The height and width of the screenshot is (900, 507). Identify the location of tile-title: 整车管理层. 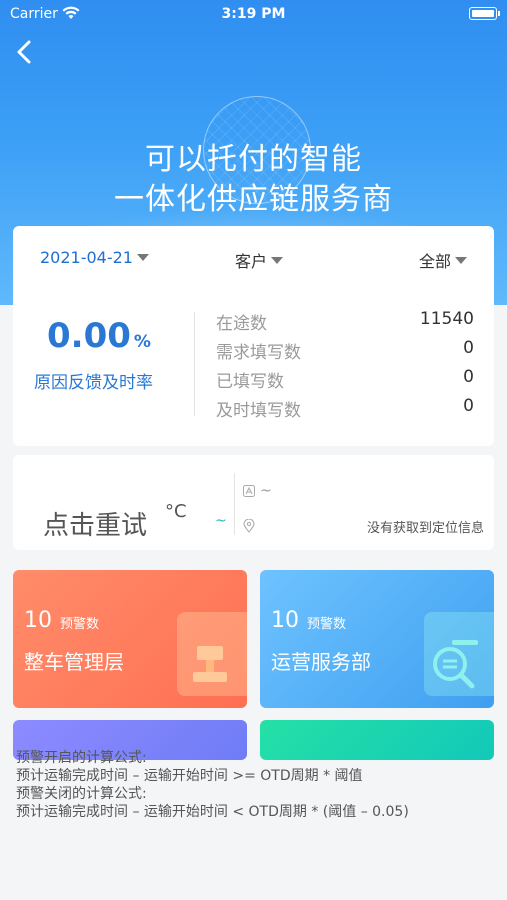
(74, 662).